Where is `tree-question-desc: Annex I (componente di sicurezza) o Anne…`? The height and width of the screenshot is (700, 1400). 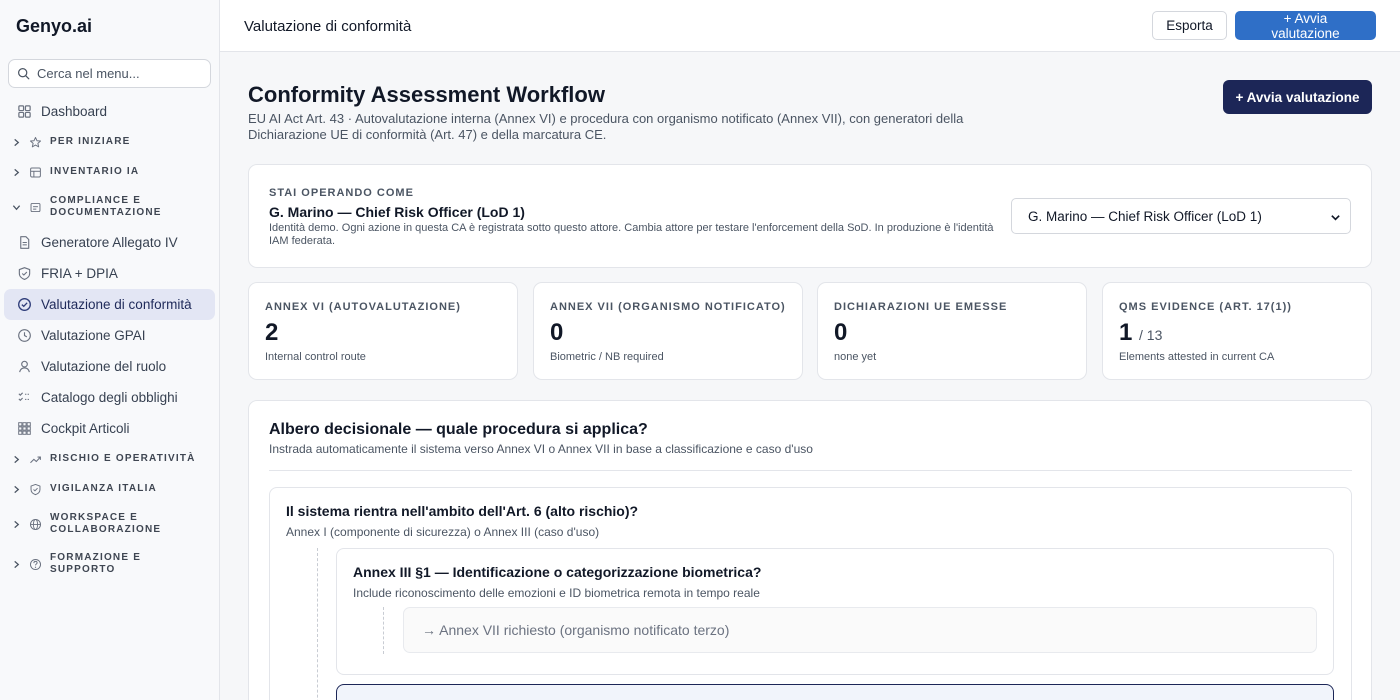
tree-question-desc: Annex I (componente di sicurezza) o Anne… is located at coordinates (443, 532).